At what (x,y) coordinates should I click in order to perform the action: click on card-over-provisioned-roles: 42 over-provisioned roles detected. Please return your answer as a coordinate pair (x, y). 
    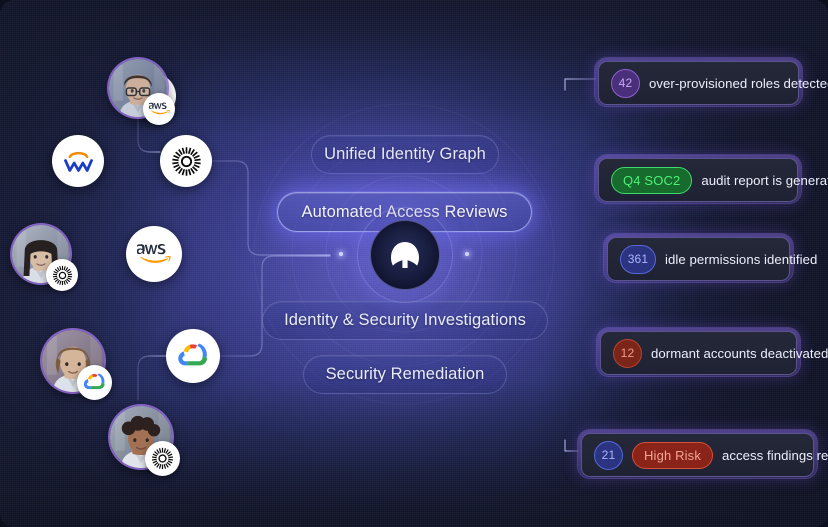
    Looking at the image, I should click on (711, 82).